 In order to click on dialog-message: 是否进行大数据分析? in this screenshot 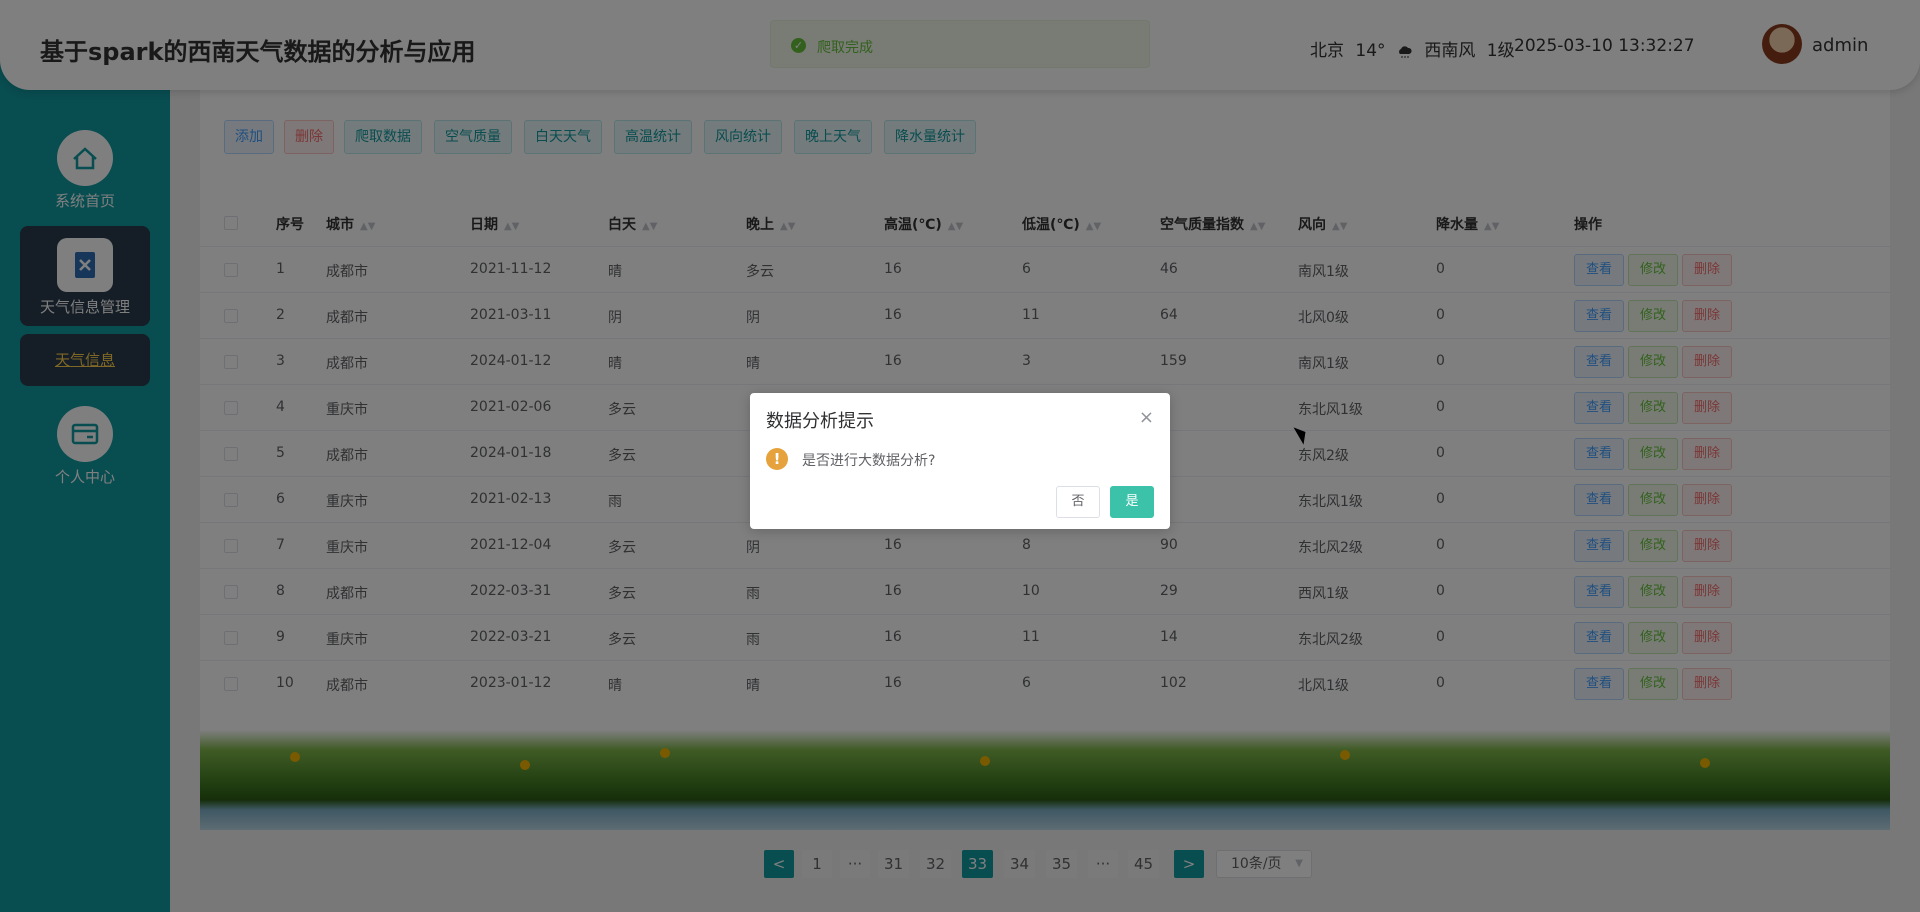, I will do `click(869, 461)`.